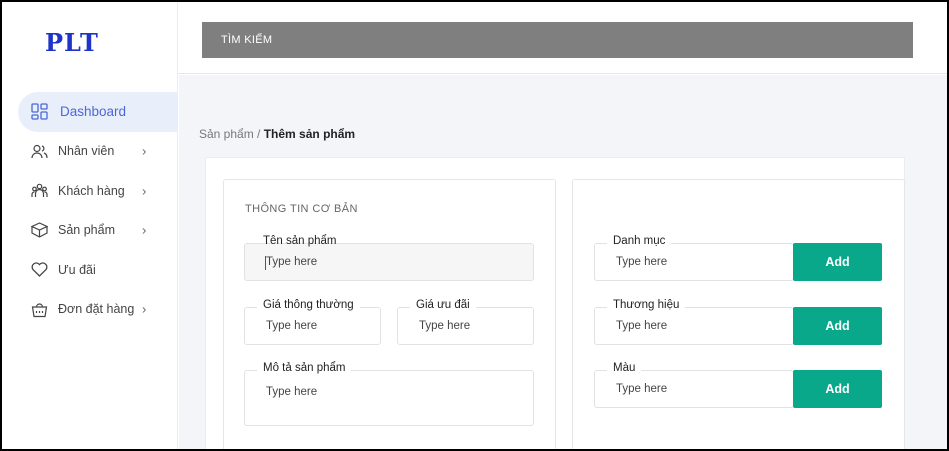 The image size is (949, 451). What do you see at coordinates (86, 151) in the screenshot?
I see `sidebar-item-label: Nhân viên` at bounding box center [86, 151].